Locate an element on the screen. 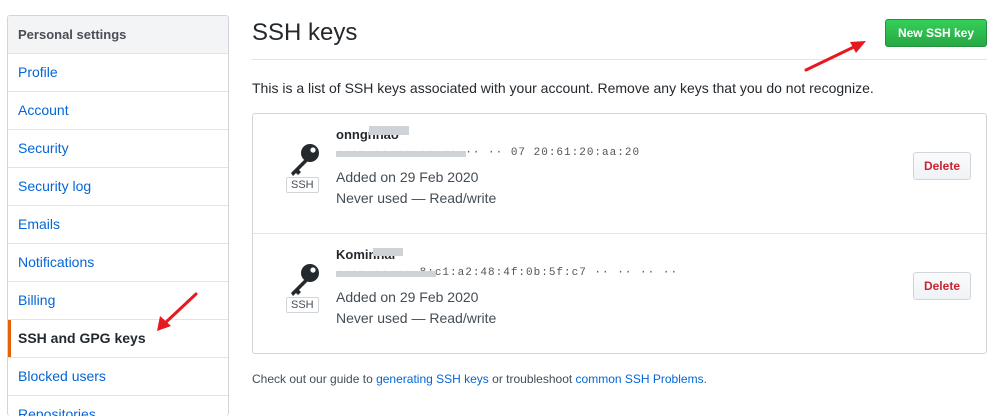 This screenshot has height=416, width=997. page-title: SSH keys is located at coordinates (305, 32).